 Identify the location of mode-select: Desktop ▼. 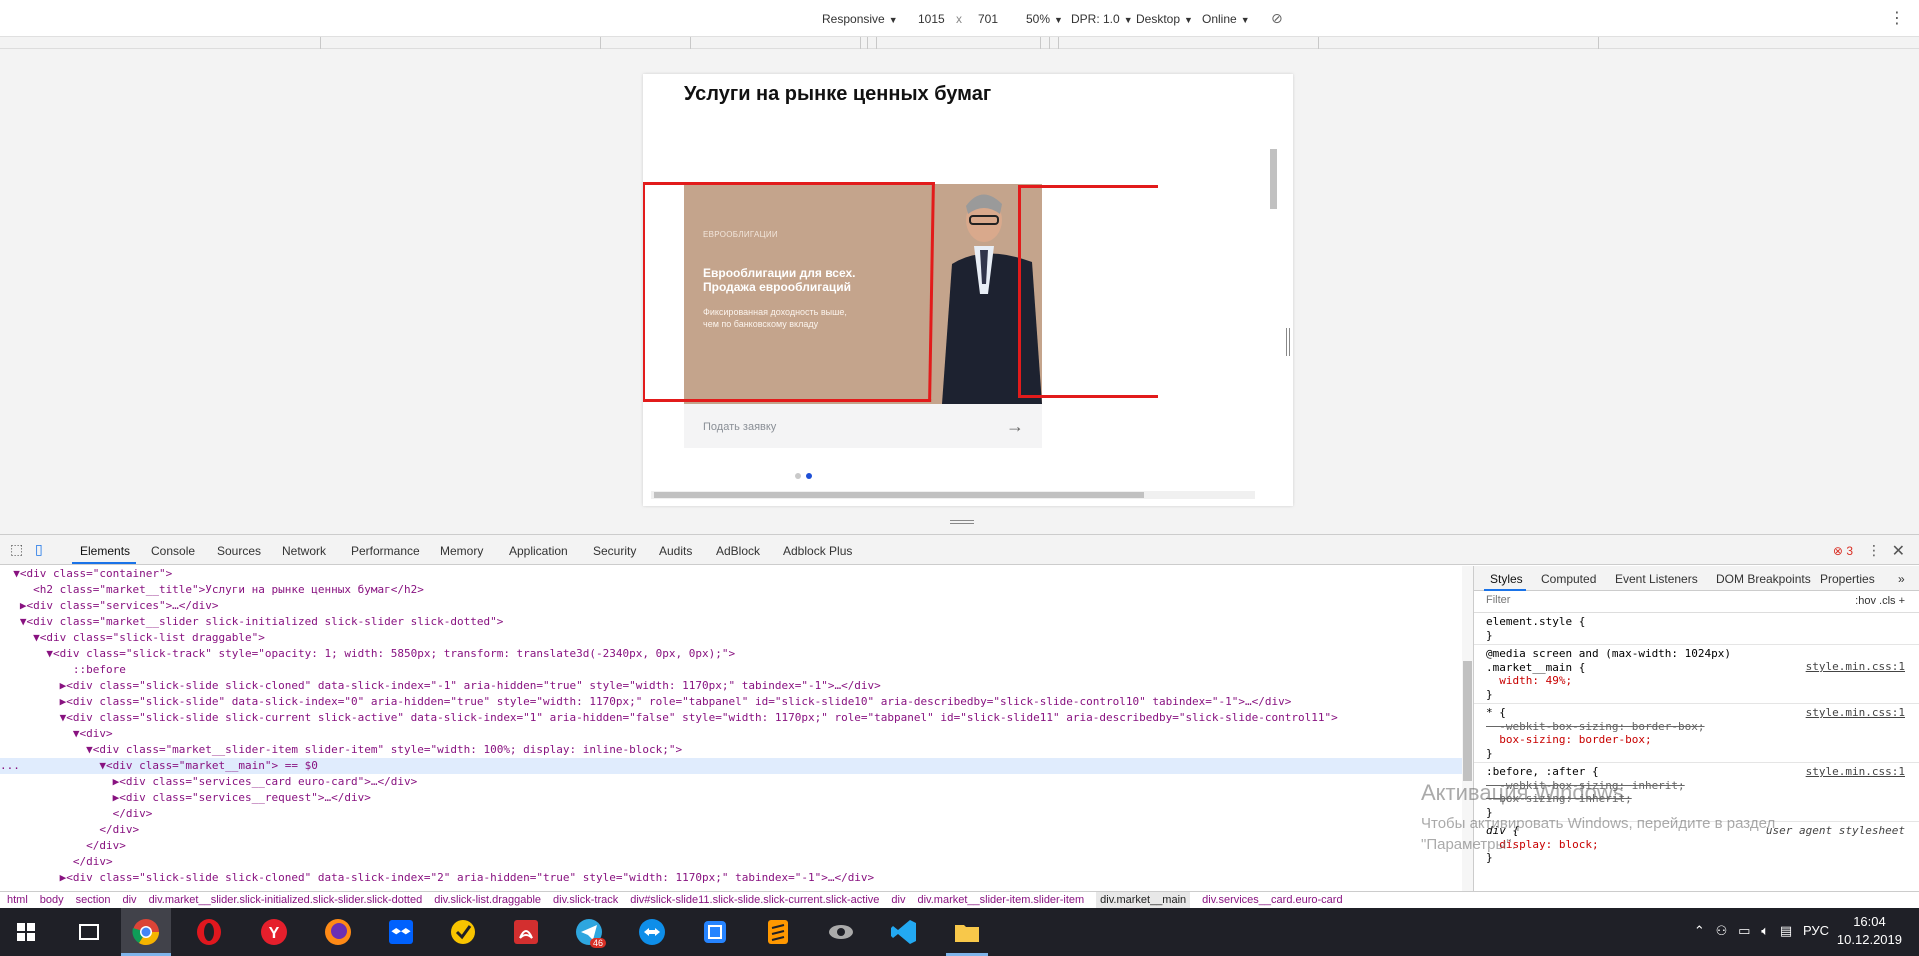
(1164, 19).